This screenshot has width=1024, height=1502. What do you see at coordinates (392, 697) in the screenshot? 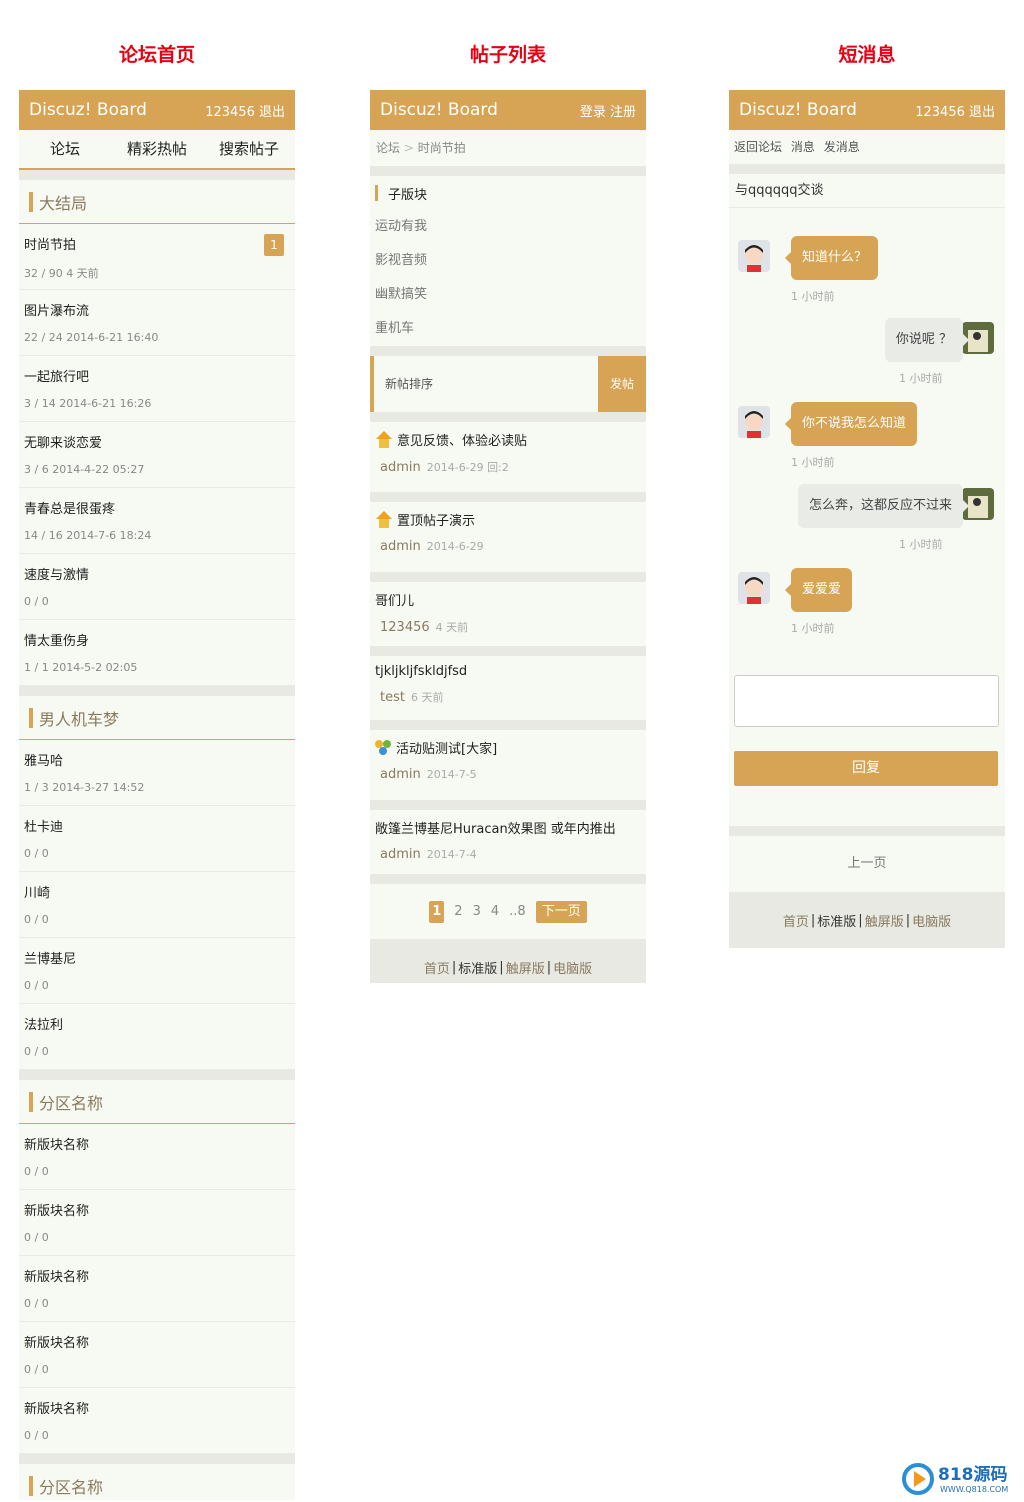
I see `thread-author: test` at bounding box center [392, 697].